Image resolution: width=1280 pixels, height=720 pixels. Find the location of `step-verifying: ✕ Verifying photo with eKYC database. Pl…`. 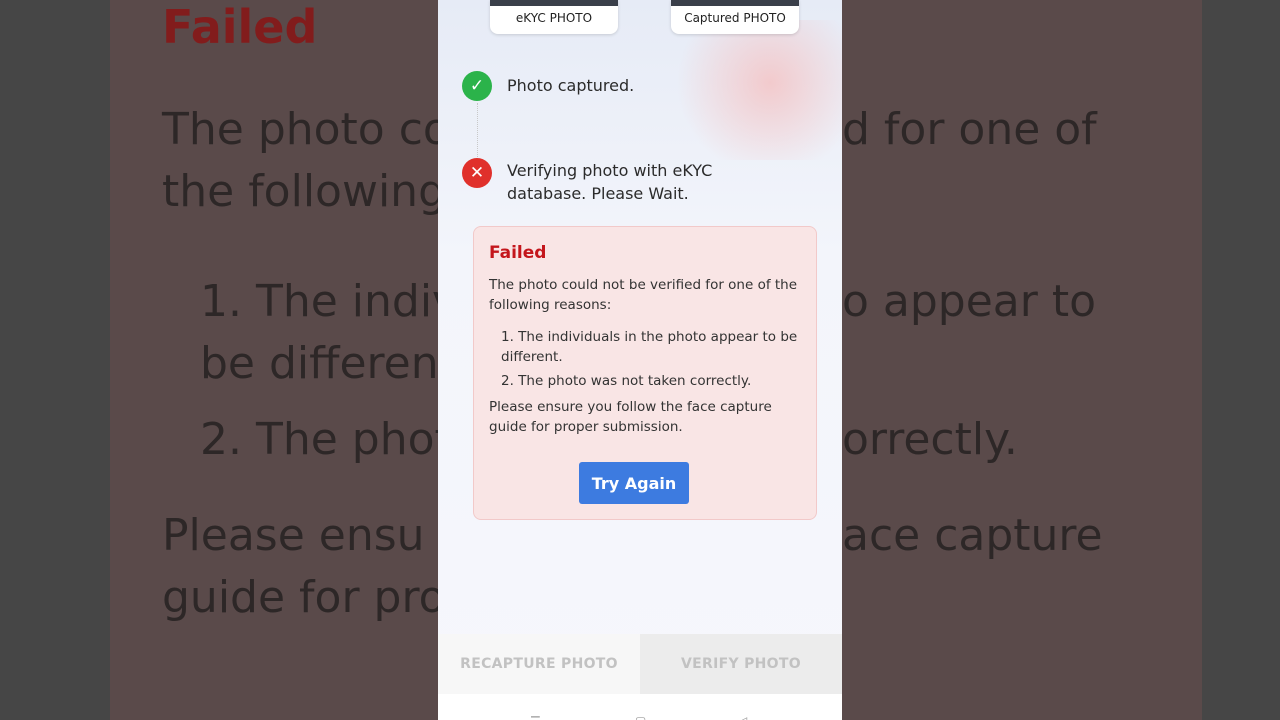

step-verifying: ✕ Verifying photo with eKYC database. Pl… is located at coordinates (604, 181).